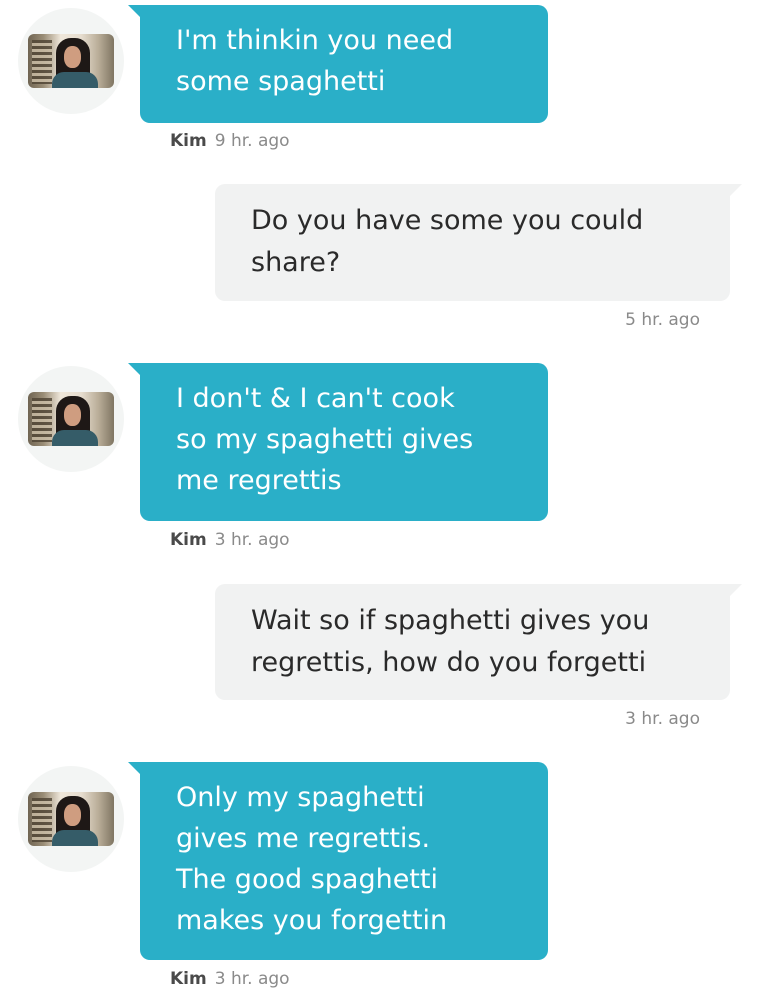 This screenshot has height=1000, width=767. Describe the element at coordinates (252, 141) in the screenshot. I see `message-timestamp: 9 hr. ago` at that location.